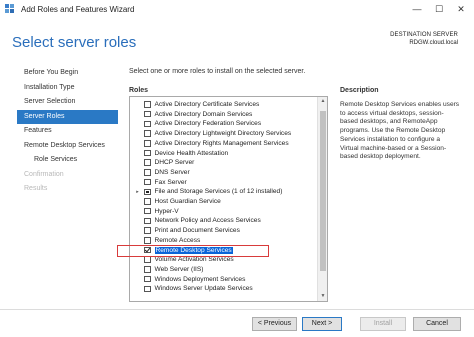 This screenshot has height=337, width=474. Describe the element at coordinates (67, 88) in the screenshot. I see `nav-item-installation-type: Installation Type` at that location.